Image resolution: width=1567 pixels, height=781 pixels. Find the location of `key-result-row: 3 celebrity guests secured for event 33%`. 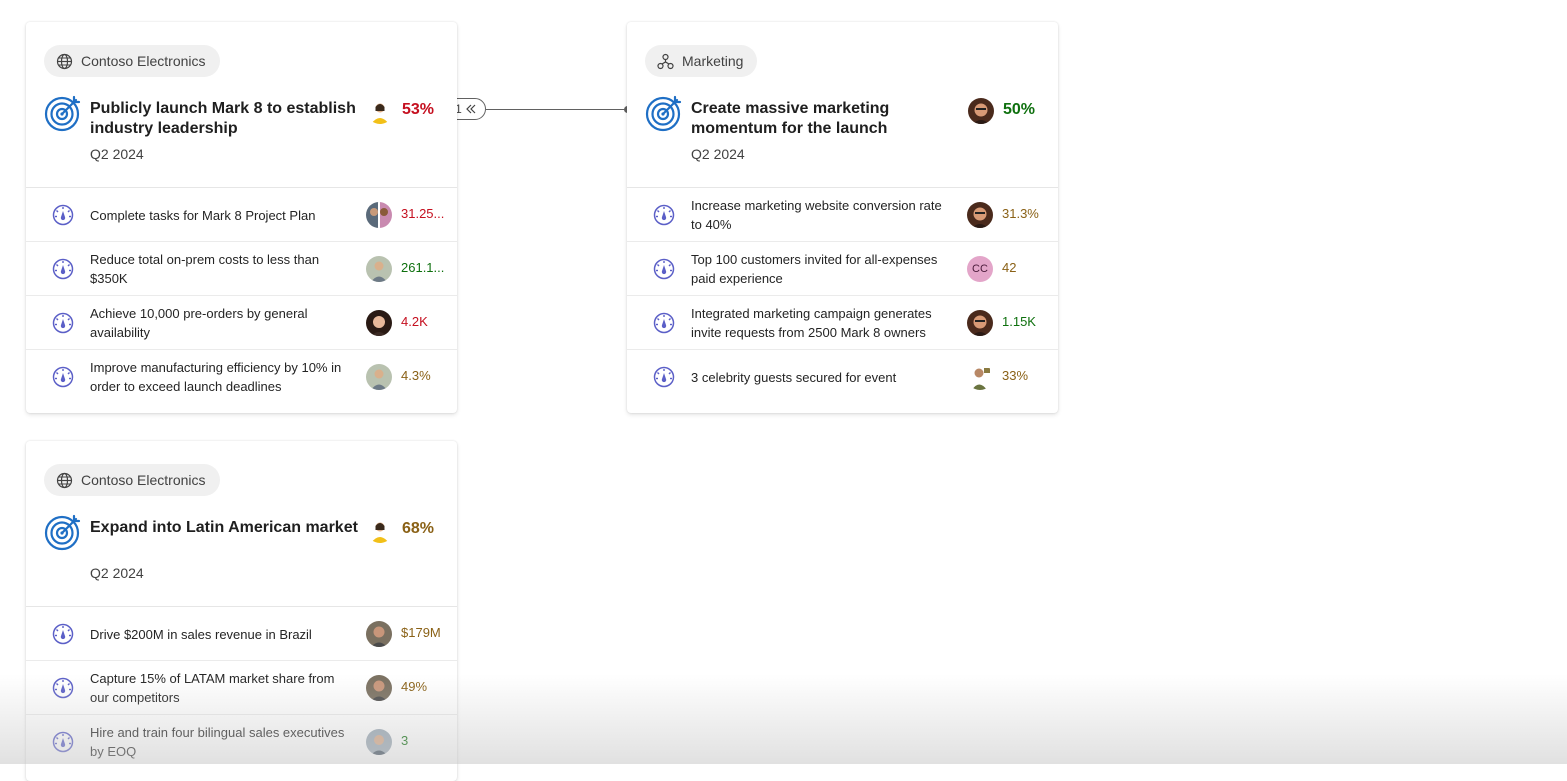

key-result-row: 3 celebrity guests secured for event 33% is located at coordinates (842, 377).